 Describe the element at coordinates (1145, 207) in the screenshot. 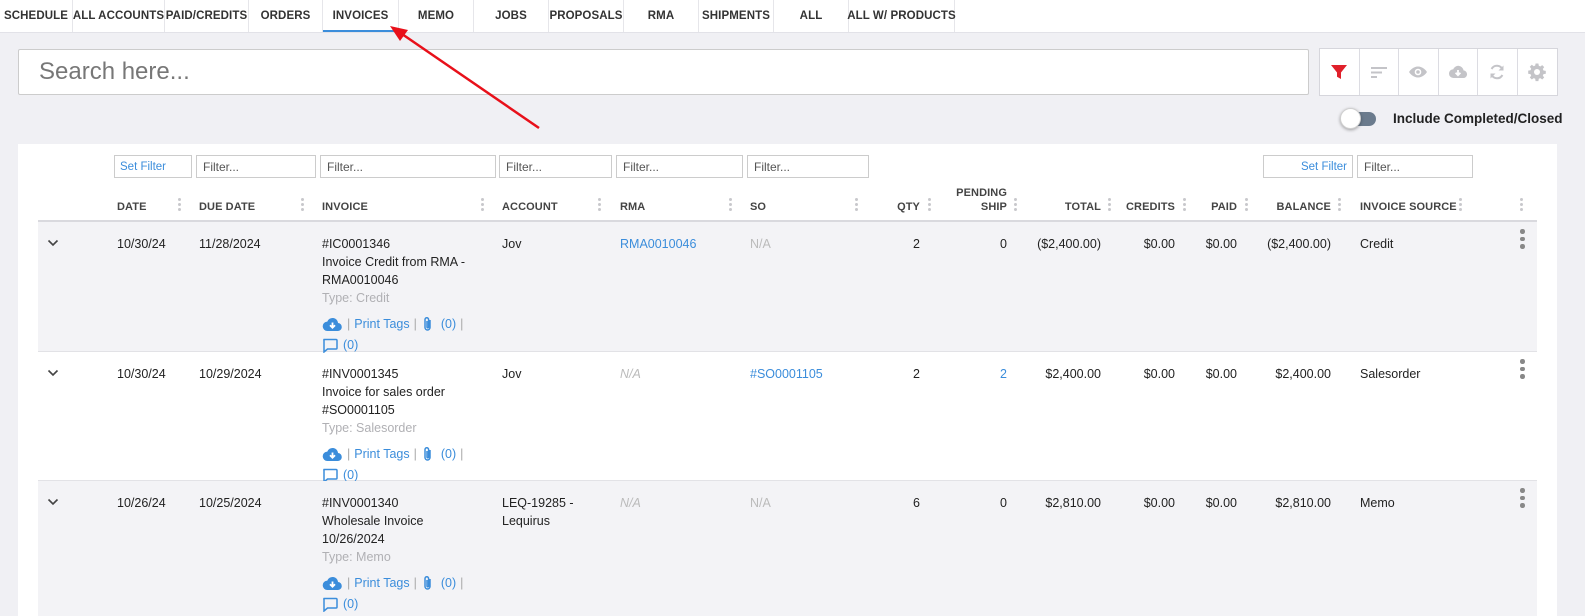

I see `col-credits: CREDITS` at that location.